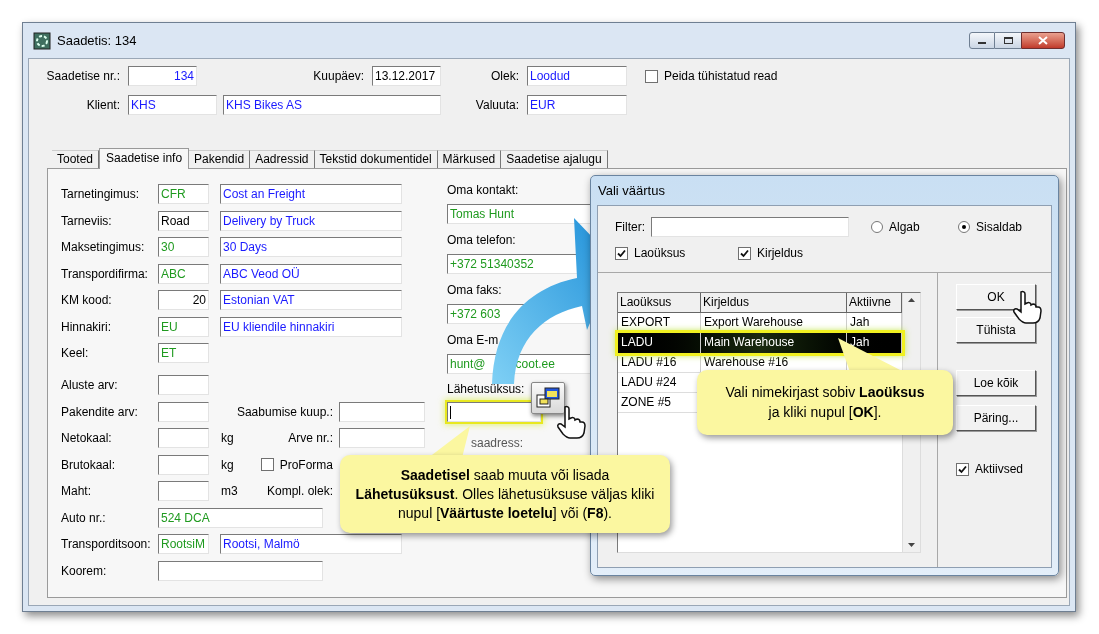 The width and height of the screenshot is (1099, 634). Describe the element at coordinates (87, 439) in the screenshot. I see `field-label: Netokaal:` at that location.